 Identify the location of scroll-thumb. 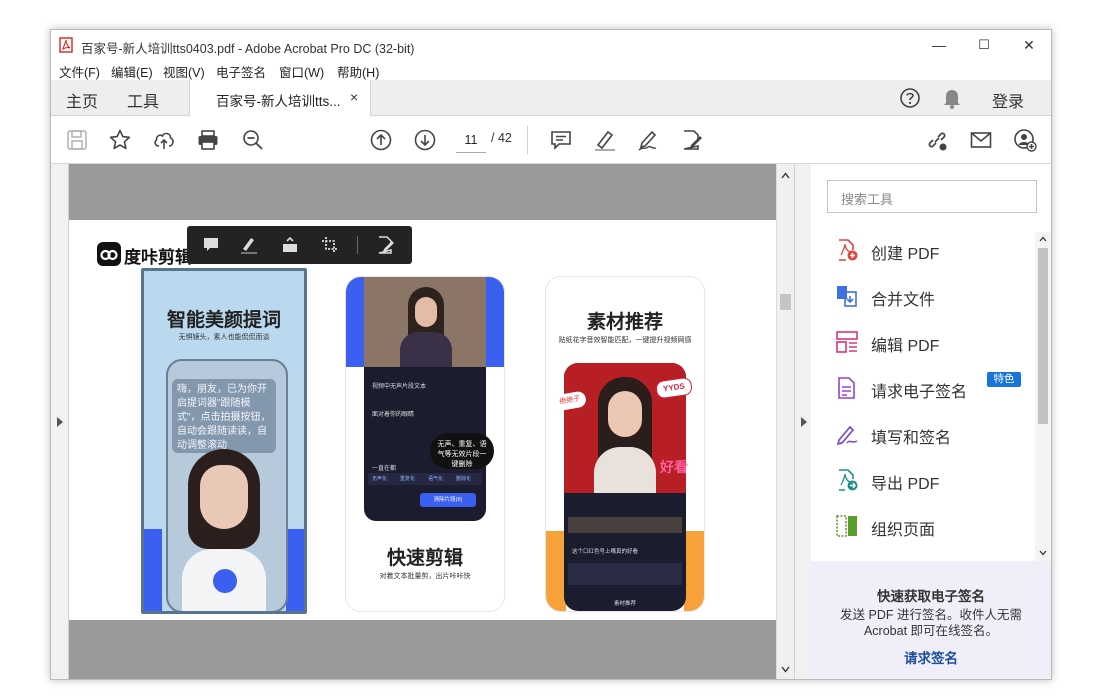
(785, 302).